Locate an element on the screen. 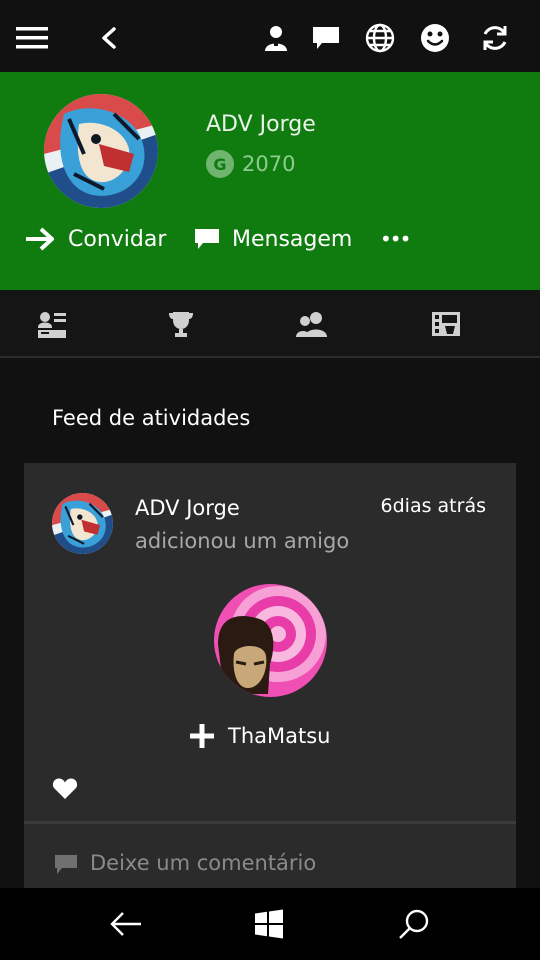 Image resolution: width=540 pixels, height=960 pixels. plus-icon is located at coordinates (202, 736).